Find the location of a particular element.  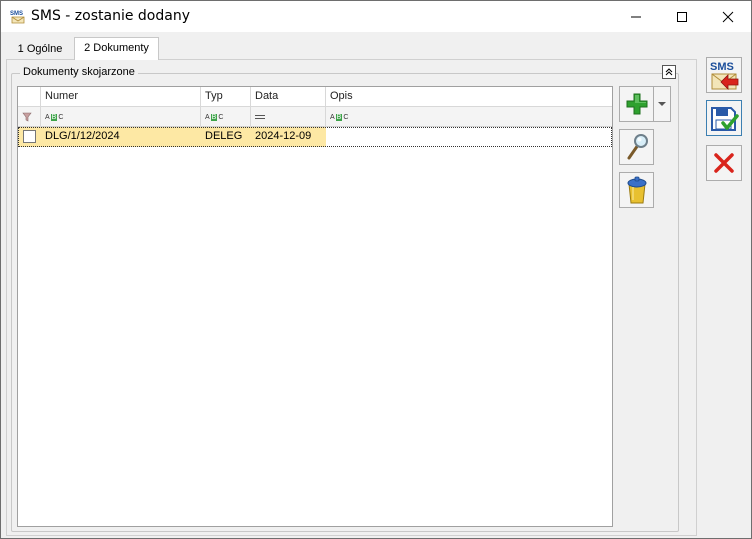

cancel-button is located at coordinates (724, 163).